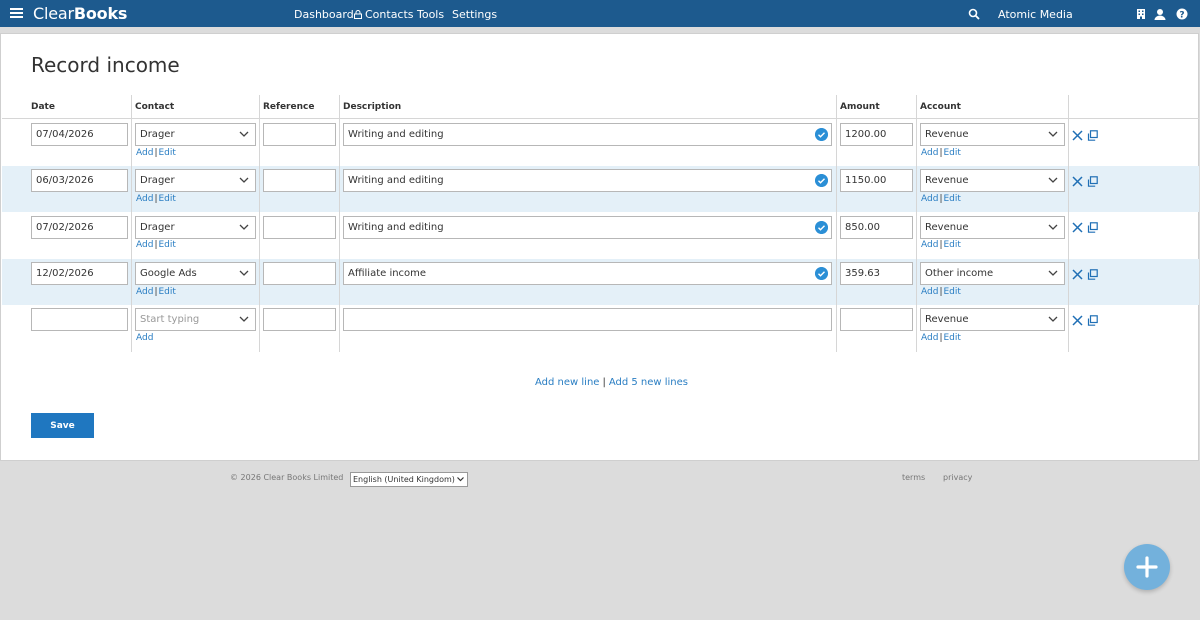 This screenshot has height=620, width=1200. What do you see at coordinates (195, 319) in the screenshot?
I see `contact-select: Start typing` at bounding box center [195, 319].